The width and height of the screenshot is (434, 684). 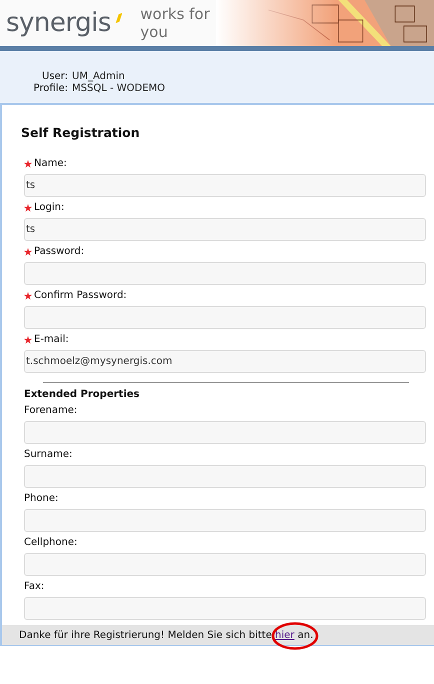 What do you see at coordinates (175, 23) in the screenshot?
I see `tagline: works for you` at bounding box center [175, 23].